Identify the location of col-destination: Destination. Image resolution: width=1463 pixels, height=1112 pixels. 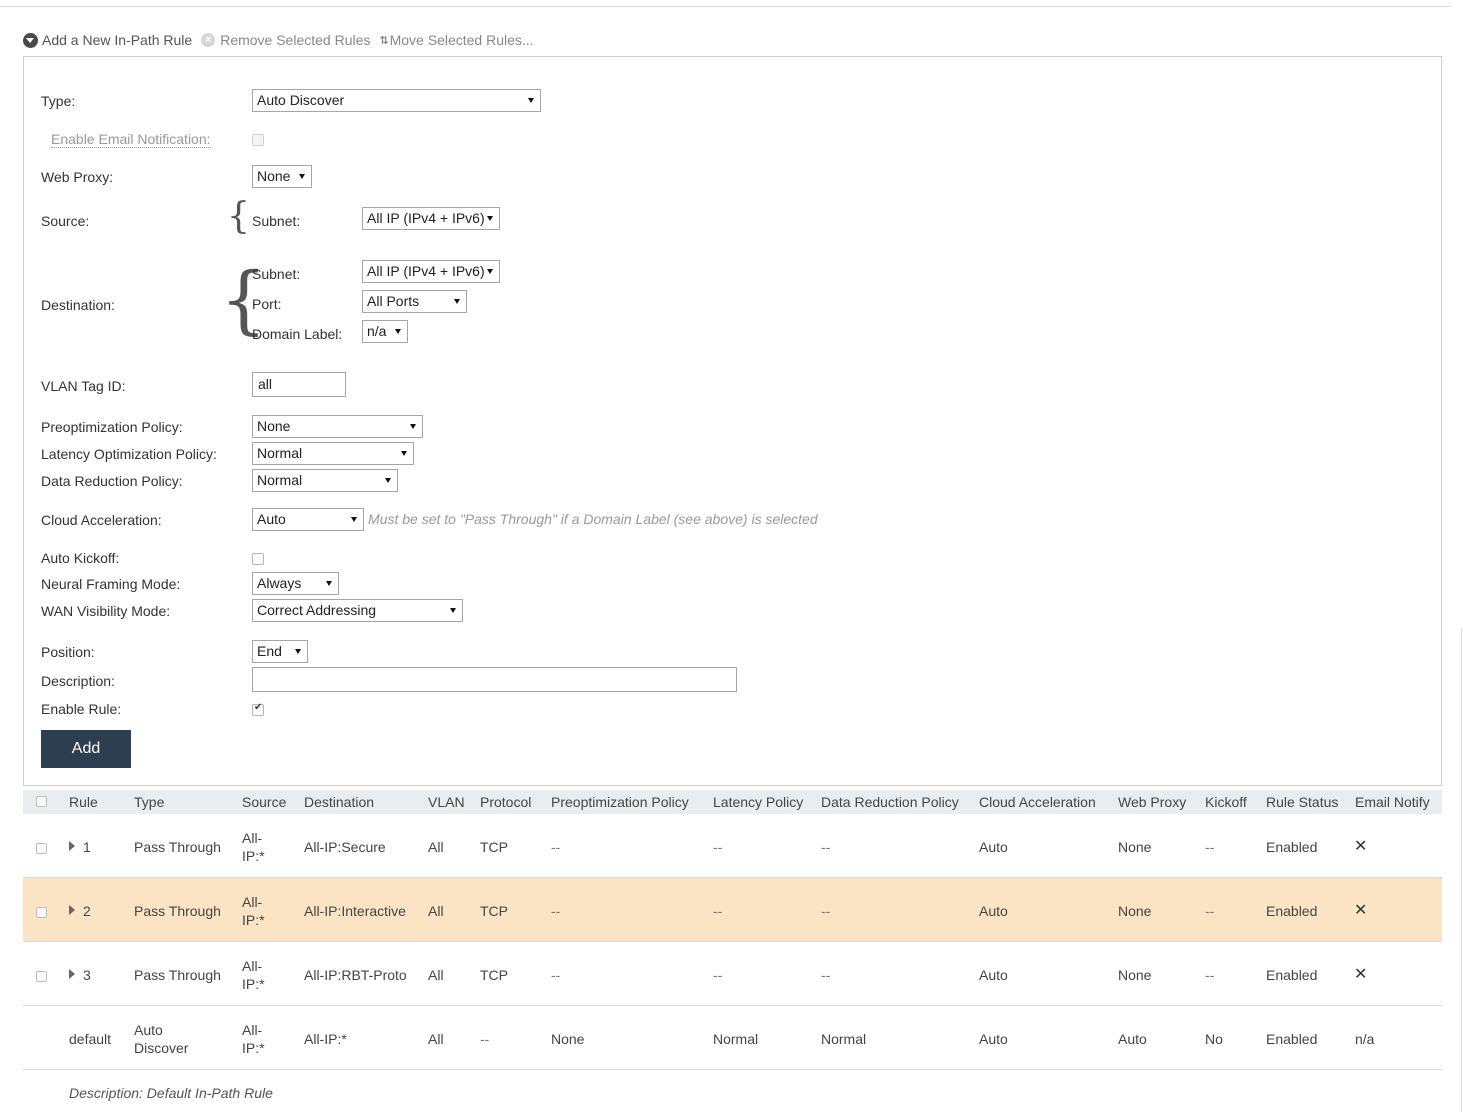
(339, 802).